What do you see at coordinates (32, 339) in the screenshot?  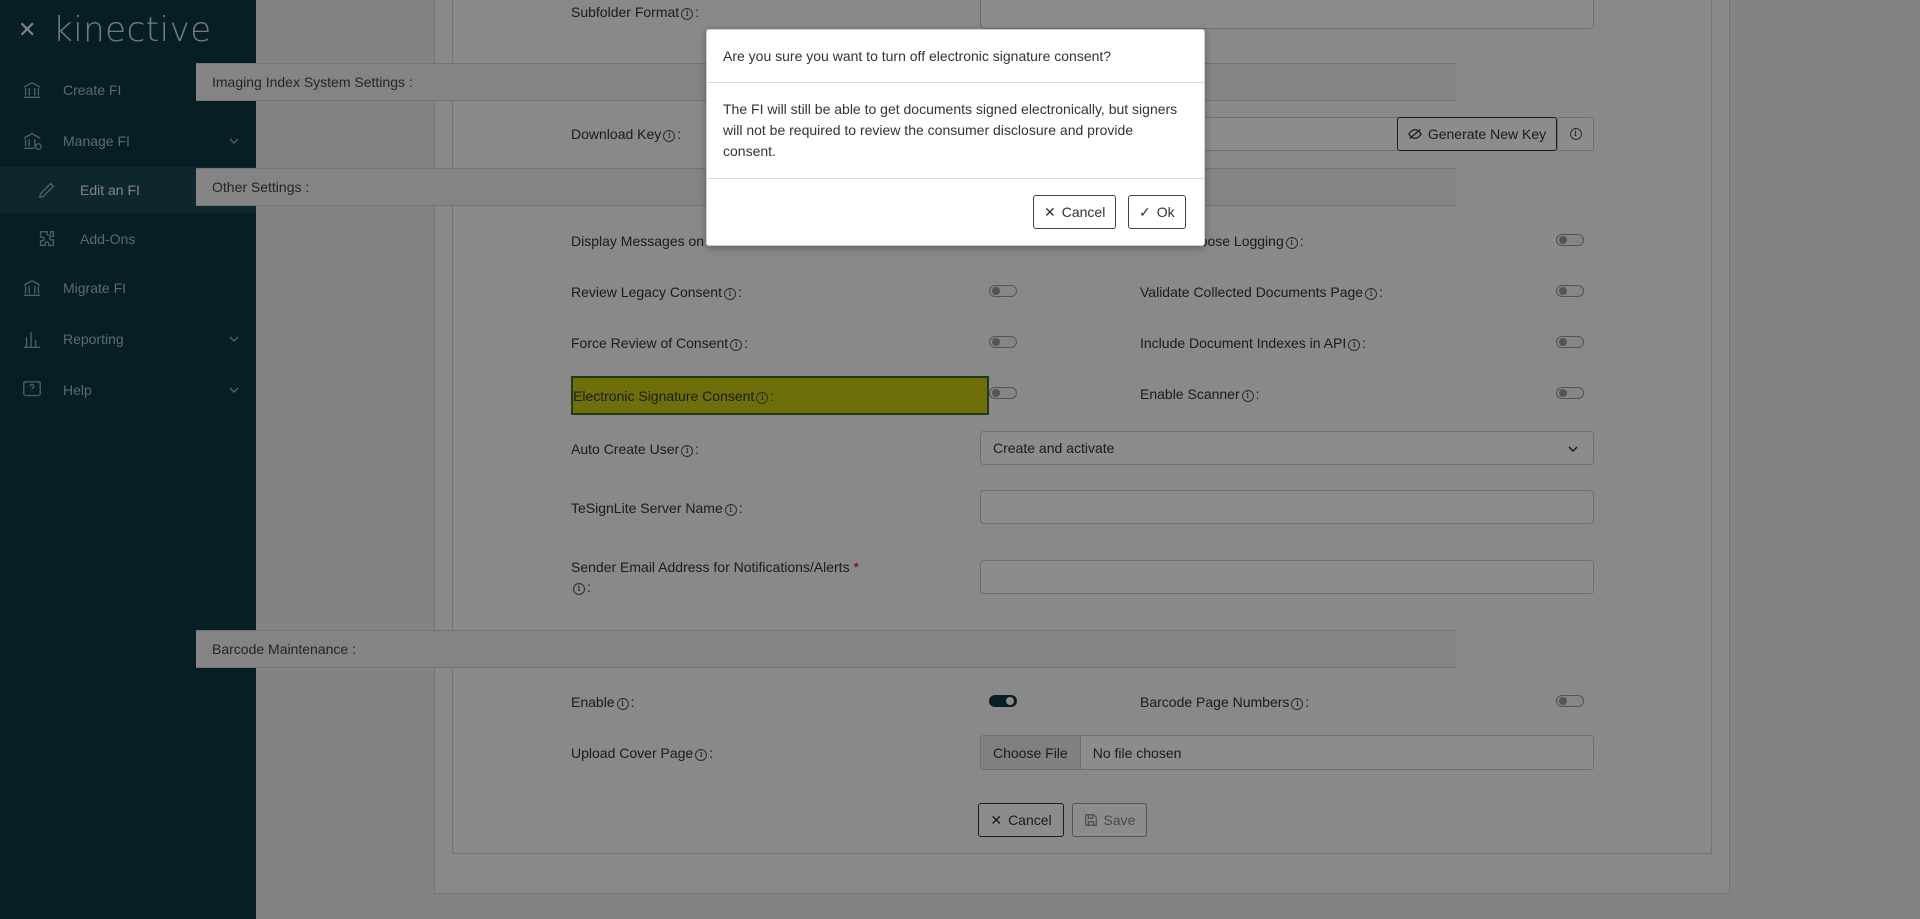 I see `bar-chart-icon` at bounding box center [32, 339].